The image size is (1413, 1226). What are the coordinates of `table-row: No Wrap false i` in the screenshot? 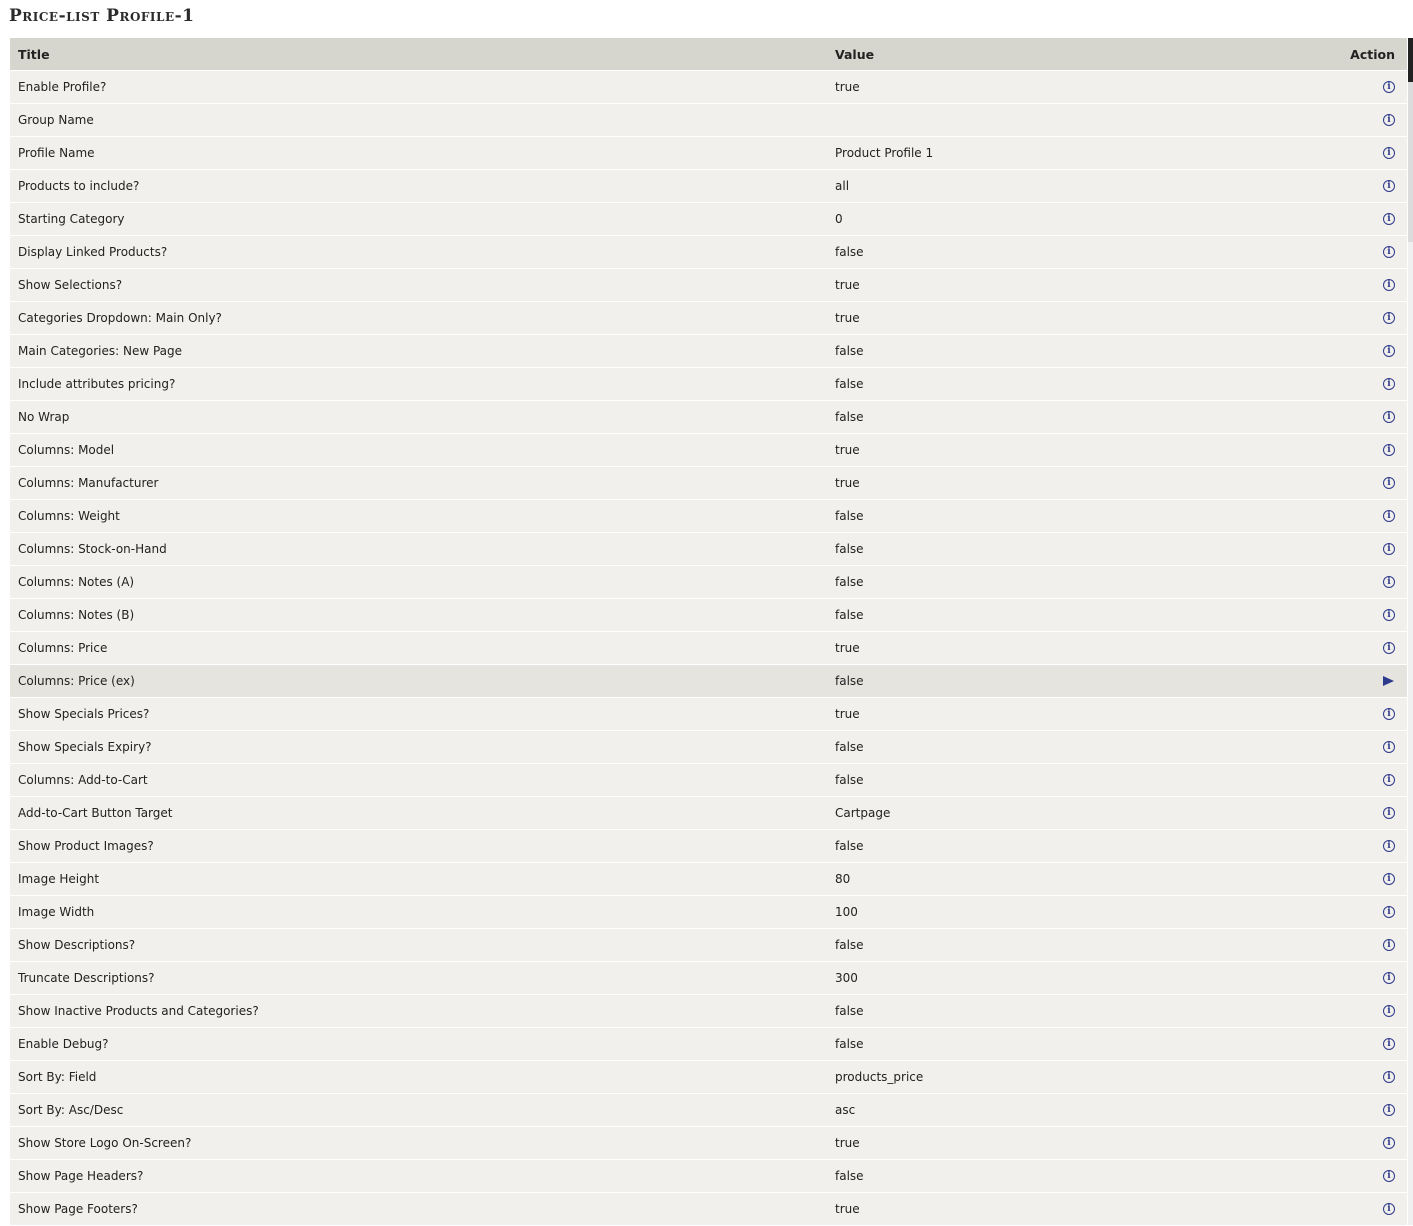 It's located at (708, 417).